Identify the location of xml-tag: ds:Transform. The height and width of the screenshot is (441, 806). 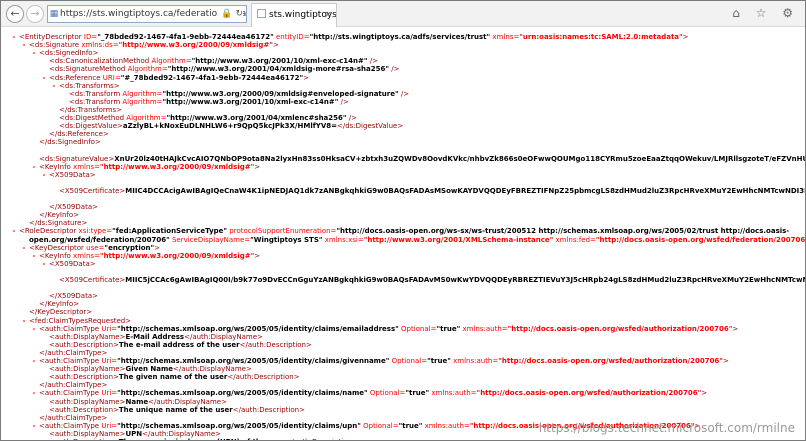
(97, 93).